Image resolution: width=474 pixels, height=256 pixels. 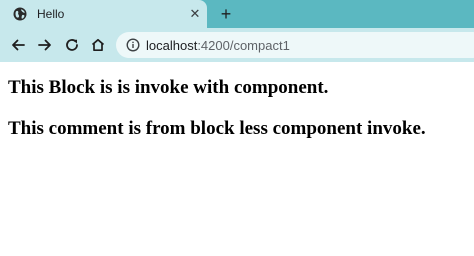 I want to click on close-icon: ✕, so click(x=195, y=13).